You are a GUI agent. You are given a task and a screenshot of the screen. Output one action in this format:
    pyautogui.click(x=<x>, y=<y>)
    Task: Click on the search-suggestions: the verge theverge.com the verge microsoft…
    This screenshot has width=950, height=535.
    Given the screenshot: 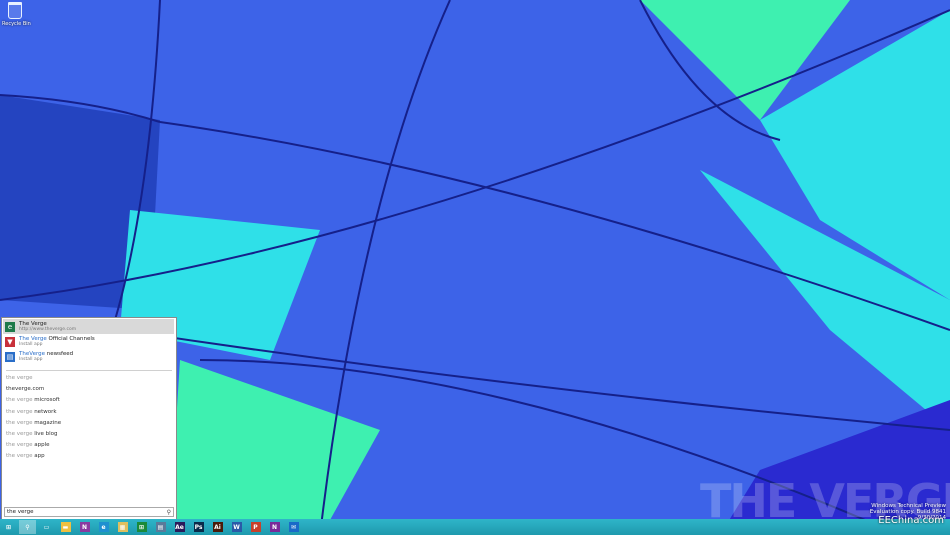 What is the action you would take?
    pyautogui.click(x=89, y=418)
    